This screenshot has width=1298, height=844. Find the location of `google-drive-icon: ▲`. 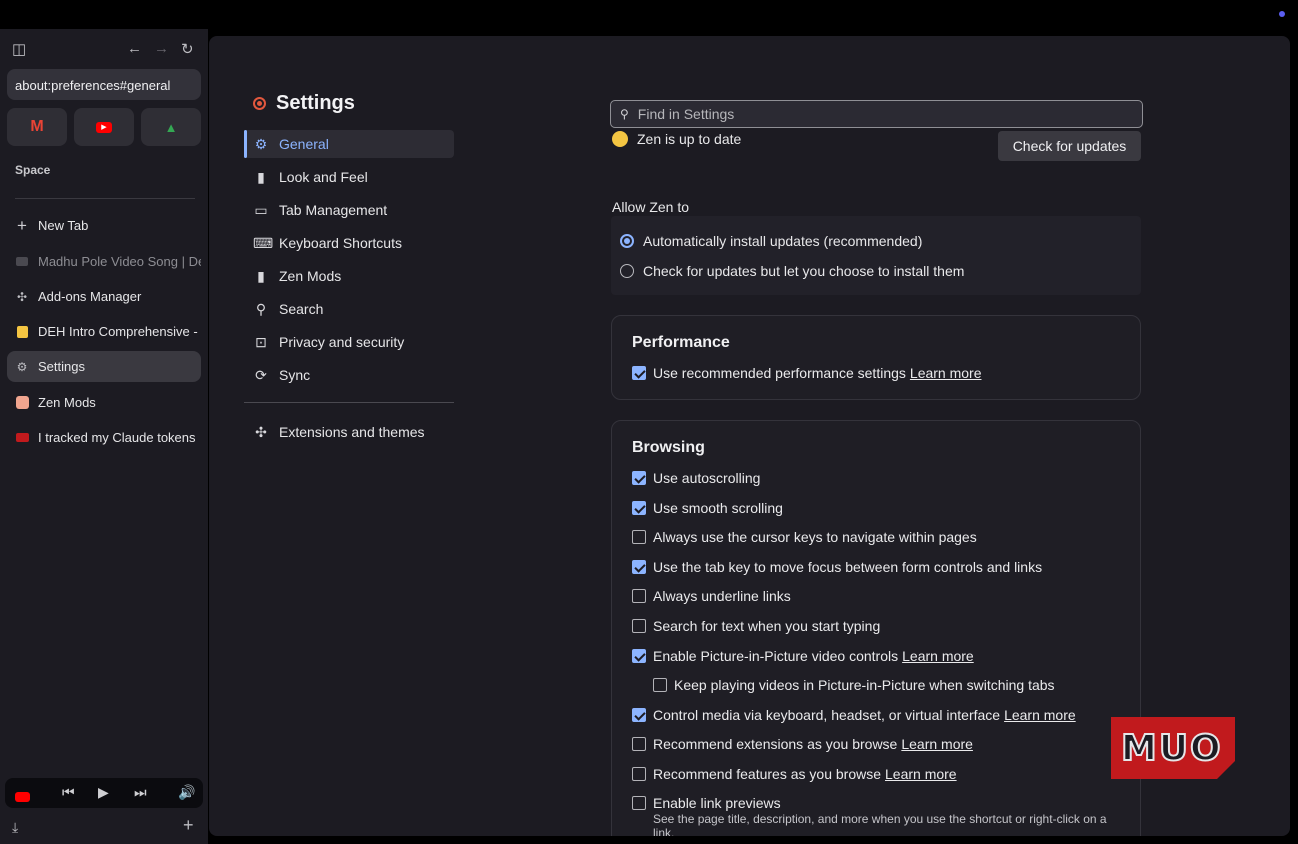

google-drive-icon: ▲ is located at coordinates (171, 127).